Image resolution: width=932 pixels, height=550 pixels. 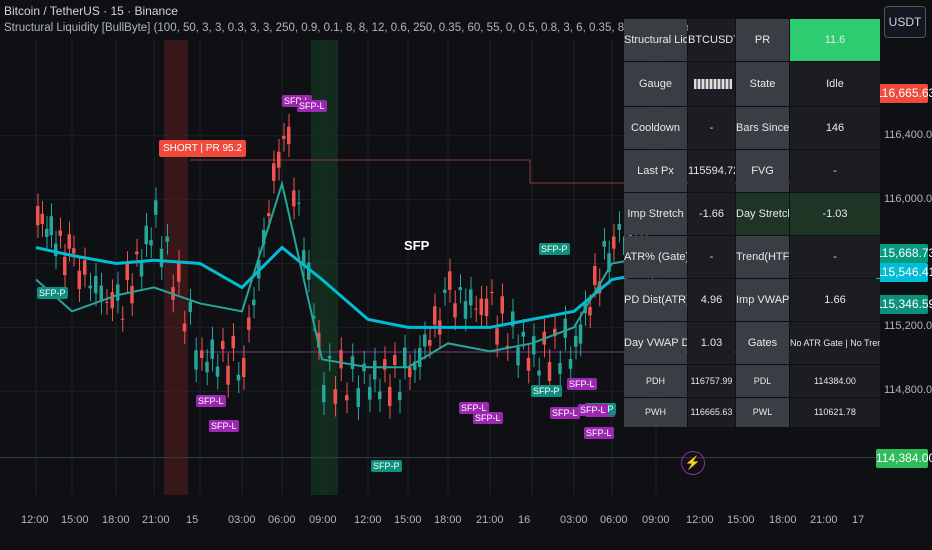 I want to click on table-label-cell: Gauge, so click(x=655, y=84).